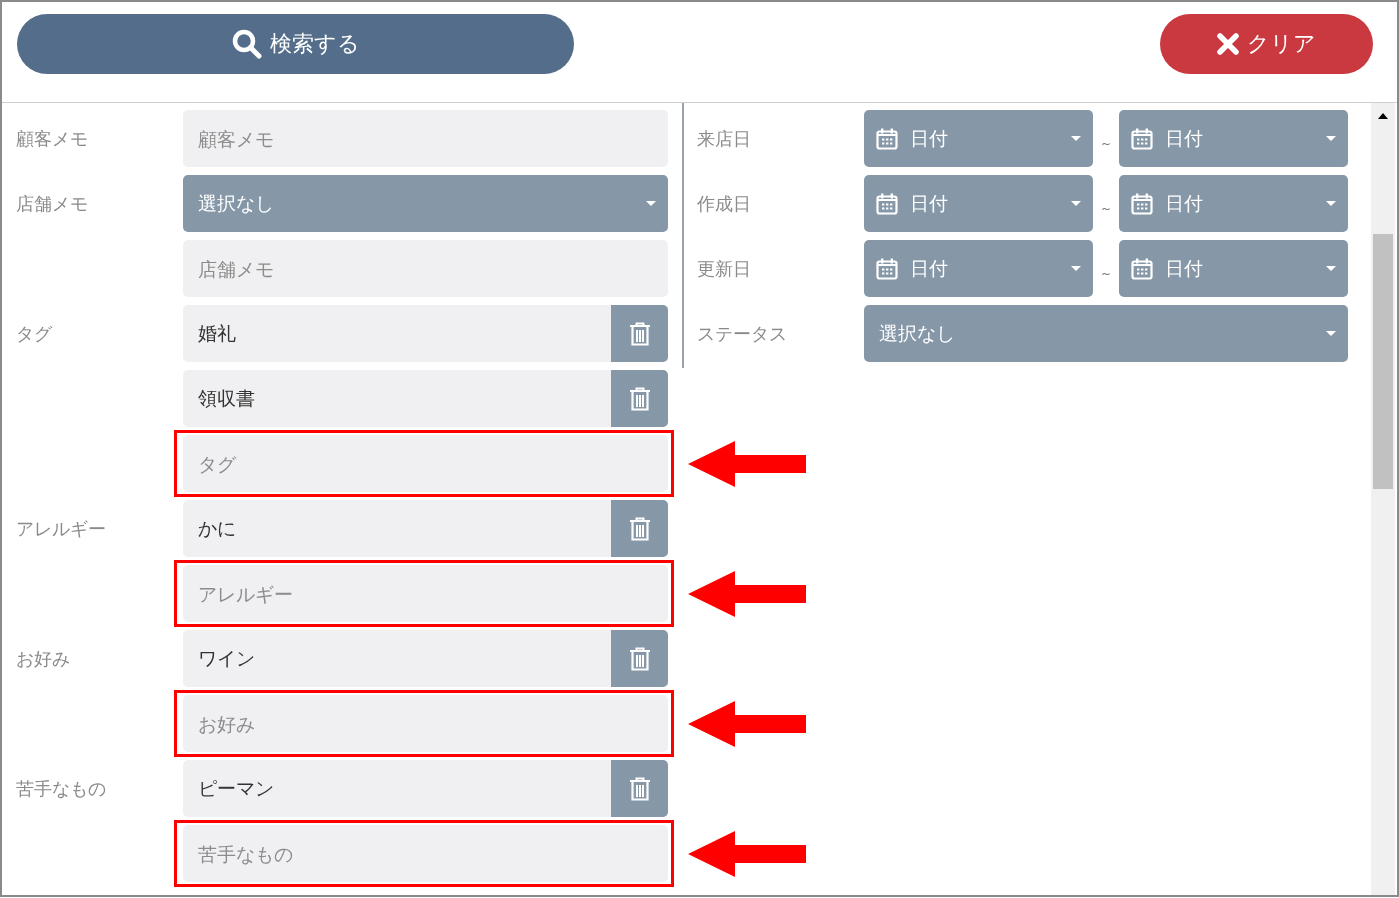 This screenshot has width=1399, height=898. What do you see at coordinates (217, 333) in the screenshot?
I see `tag-value: 婚礼` at bounding box center [217, 333].